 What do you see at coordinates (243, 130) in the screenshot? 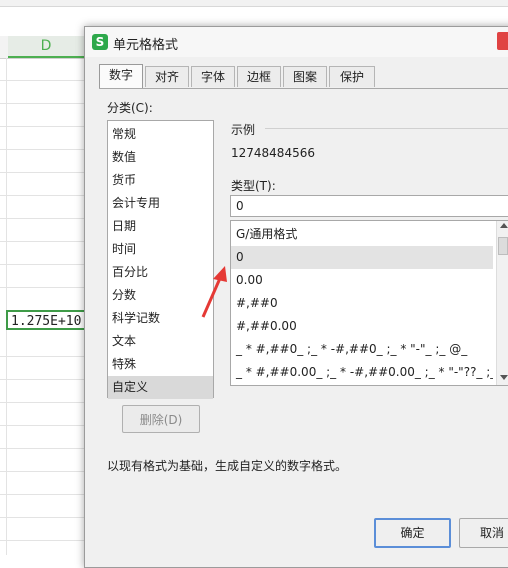
I see `sample-label: 示例` at bounding box center [243, 130].